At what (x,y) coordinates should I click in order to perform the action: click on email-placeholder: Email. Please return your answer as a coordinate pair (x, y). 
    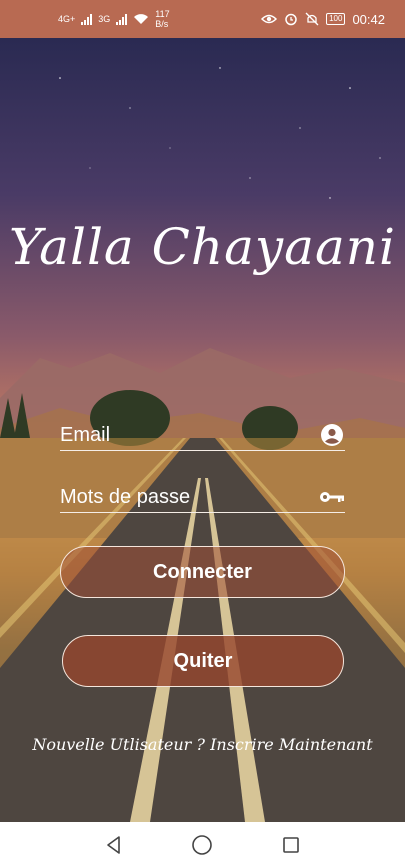
    Looking at the image, I should click on (85, 434).